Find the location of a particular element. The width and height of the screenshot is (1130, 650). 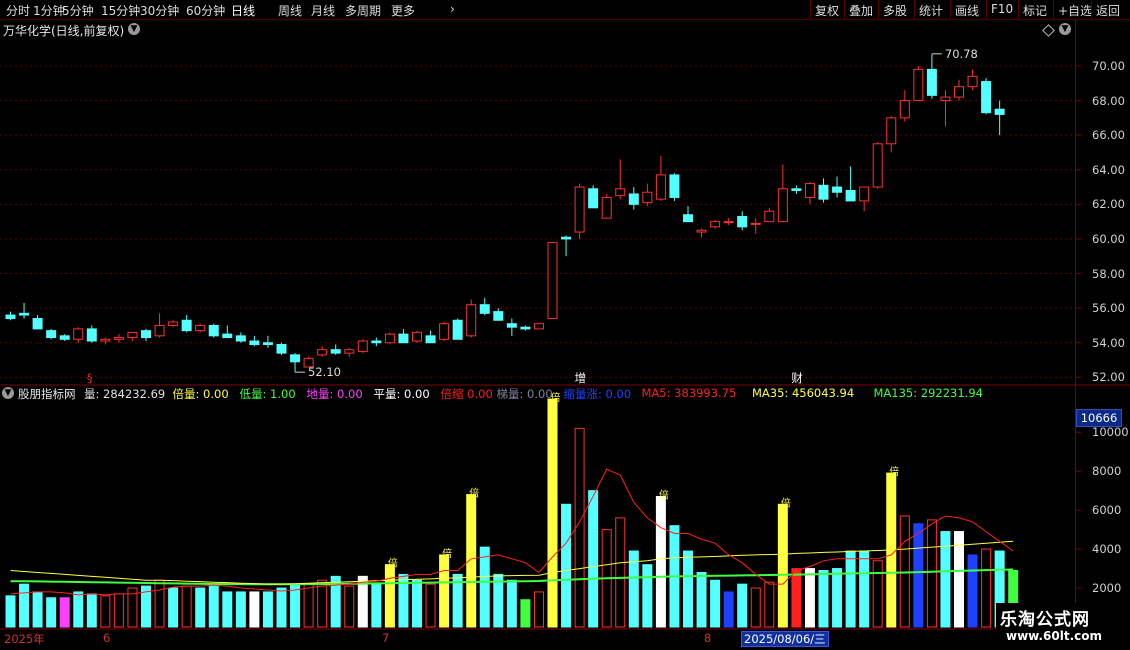

price-tick-label: 52.00 is located at coordinates (1108, 377).